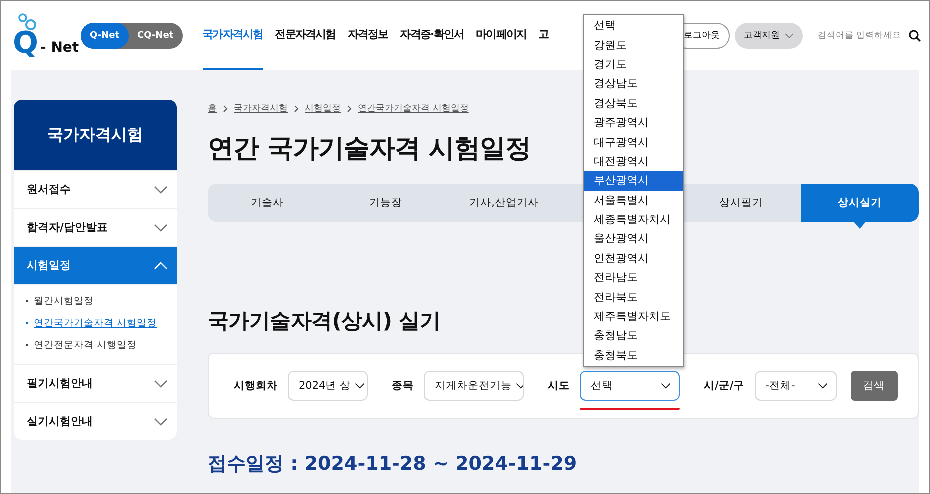 The image size is (930, 494). I want to click on sidebar-item: 합격자/답안발표, so click(95, 227).